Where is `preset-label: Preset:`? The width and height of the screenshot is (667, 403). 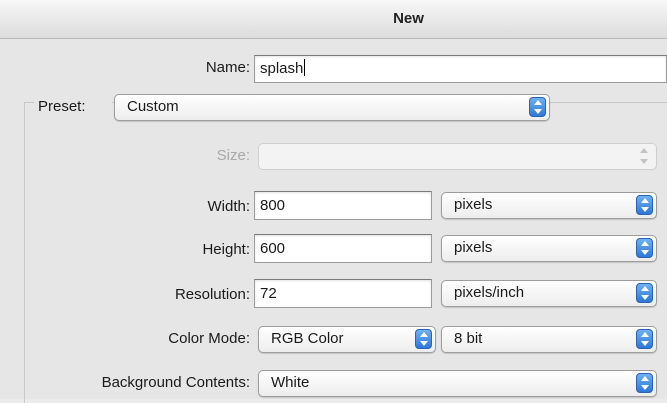
preset-label: Preset: is located at coordinates (73, 107).